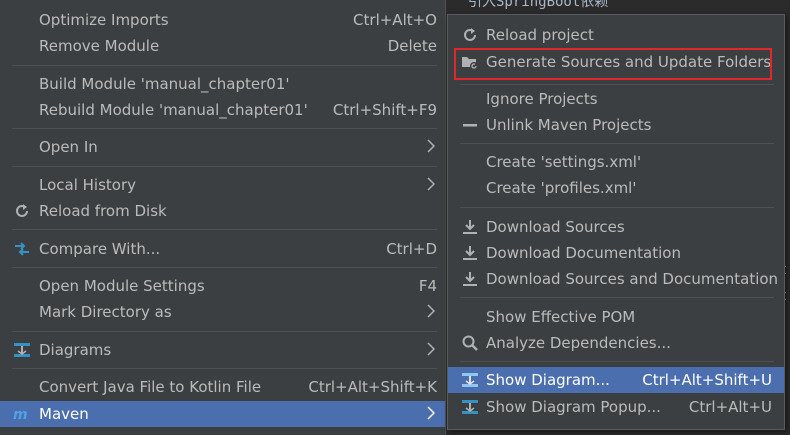  I want to click on submenu-item-show-diagram-popup: Show Diagram Popup... Ctrl+Alt+U, so click(616, 407).